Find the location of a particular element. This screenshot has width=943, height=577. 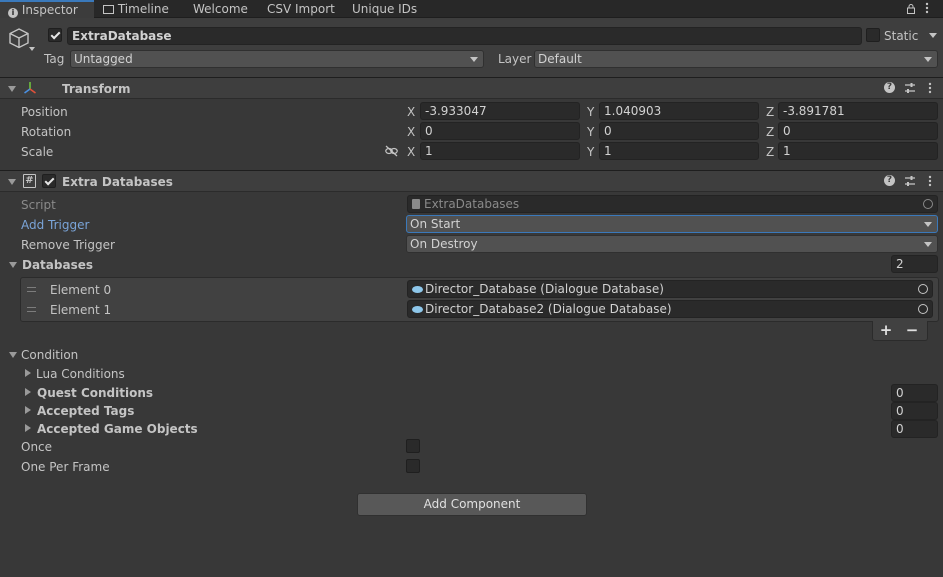

accepted-game-objects-size-input: 0 is located at coordinates (914, 429).